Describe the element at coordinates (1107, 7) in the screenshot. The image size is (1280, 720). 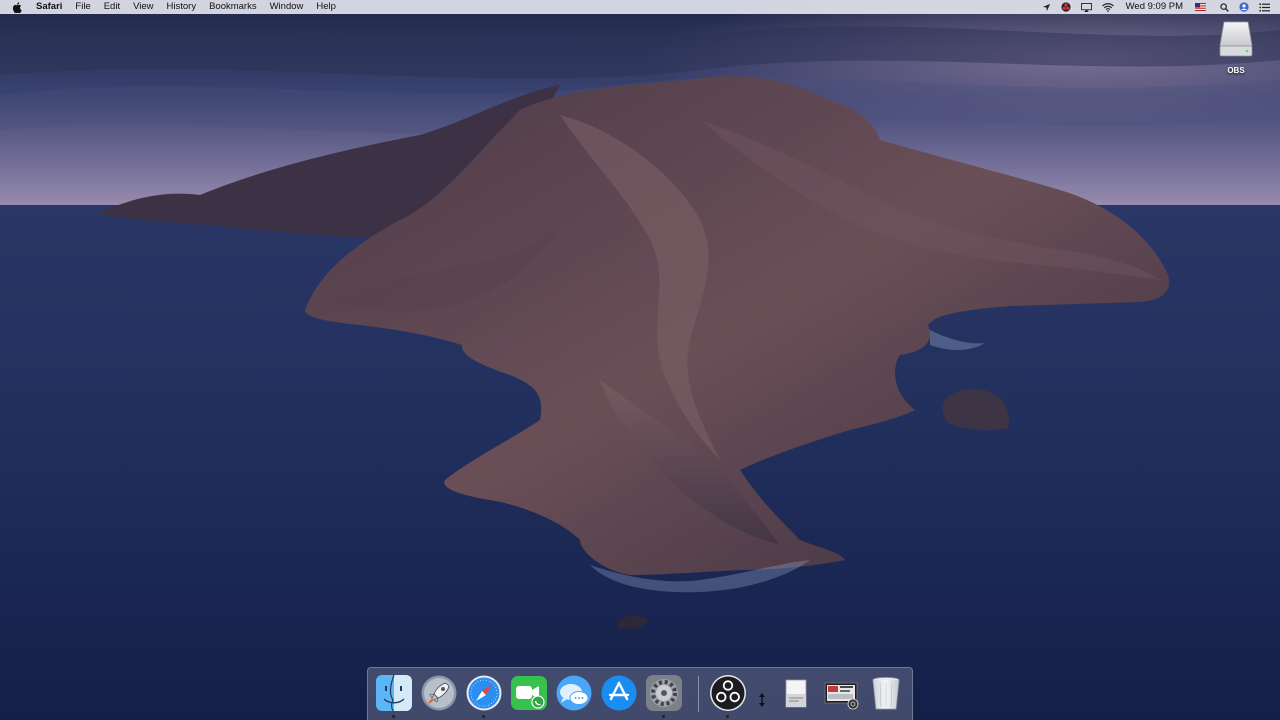
I see `wifi-icon` at that location.